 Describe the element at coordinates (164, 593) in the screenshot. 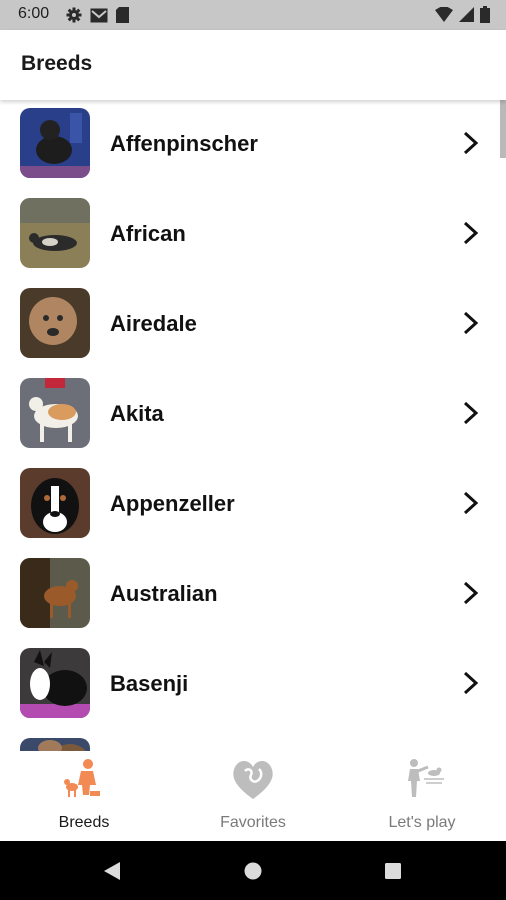

I see `breed-name: Australian` at that location.